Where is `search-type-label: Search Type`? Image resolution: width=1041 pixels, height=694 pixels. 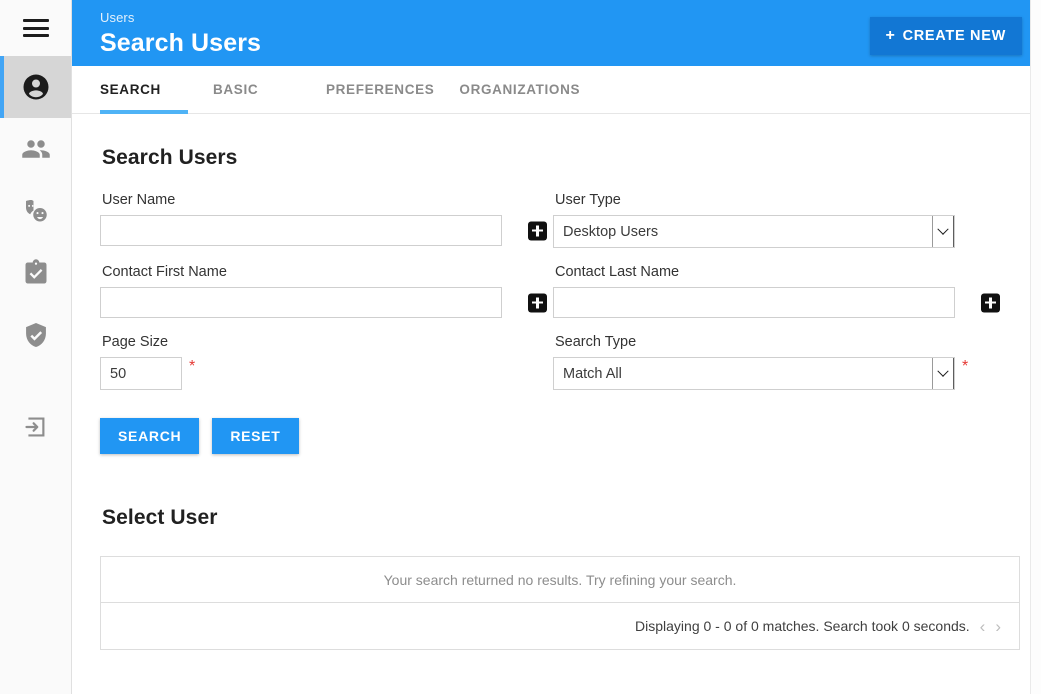 search-type-label: Search Type is located at coordinates (596, 342).